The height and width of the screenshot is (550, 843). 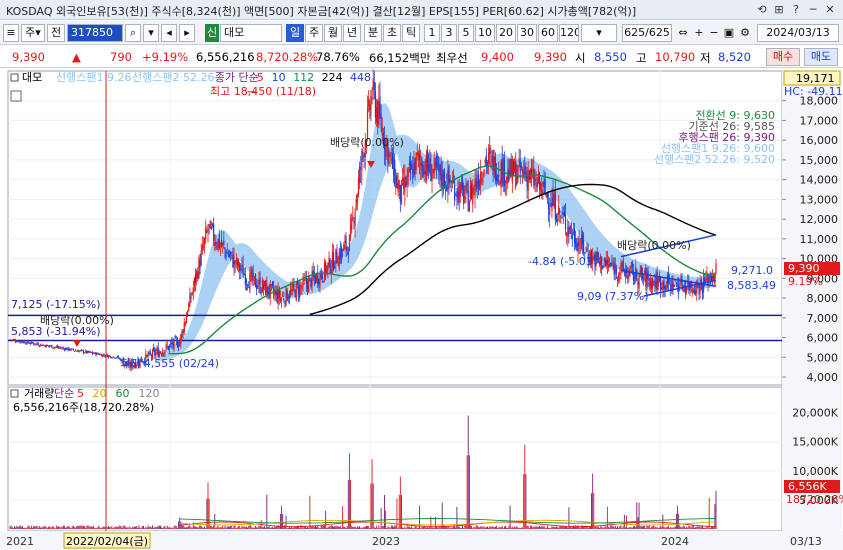 I want to click on x-label-2021: 2021, so click(x=20, y=541).